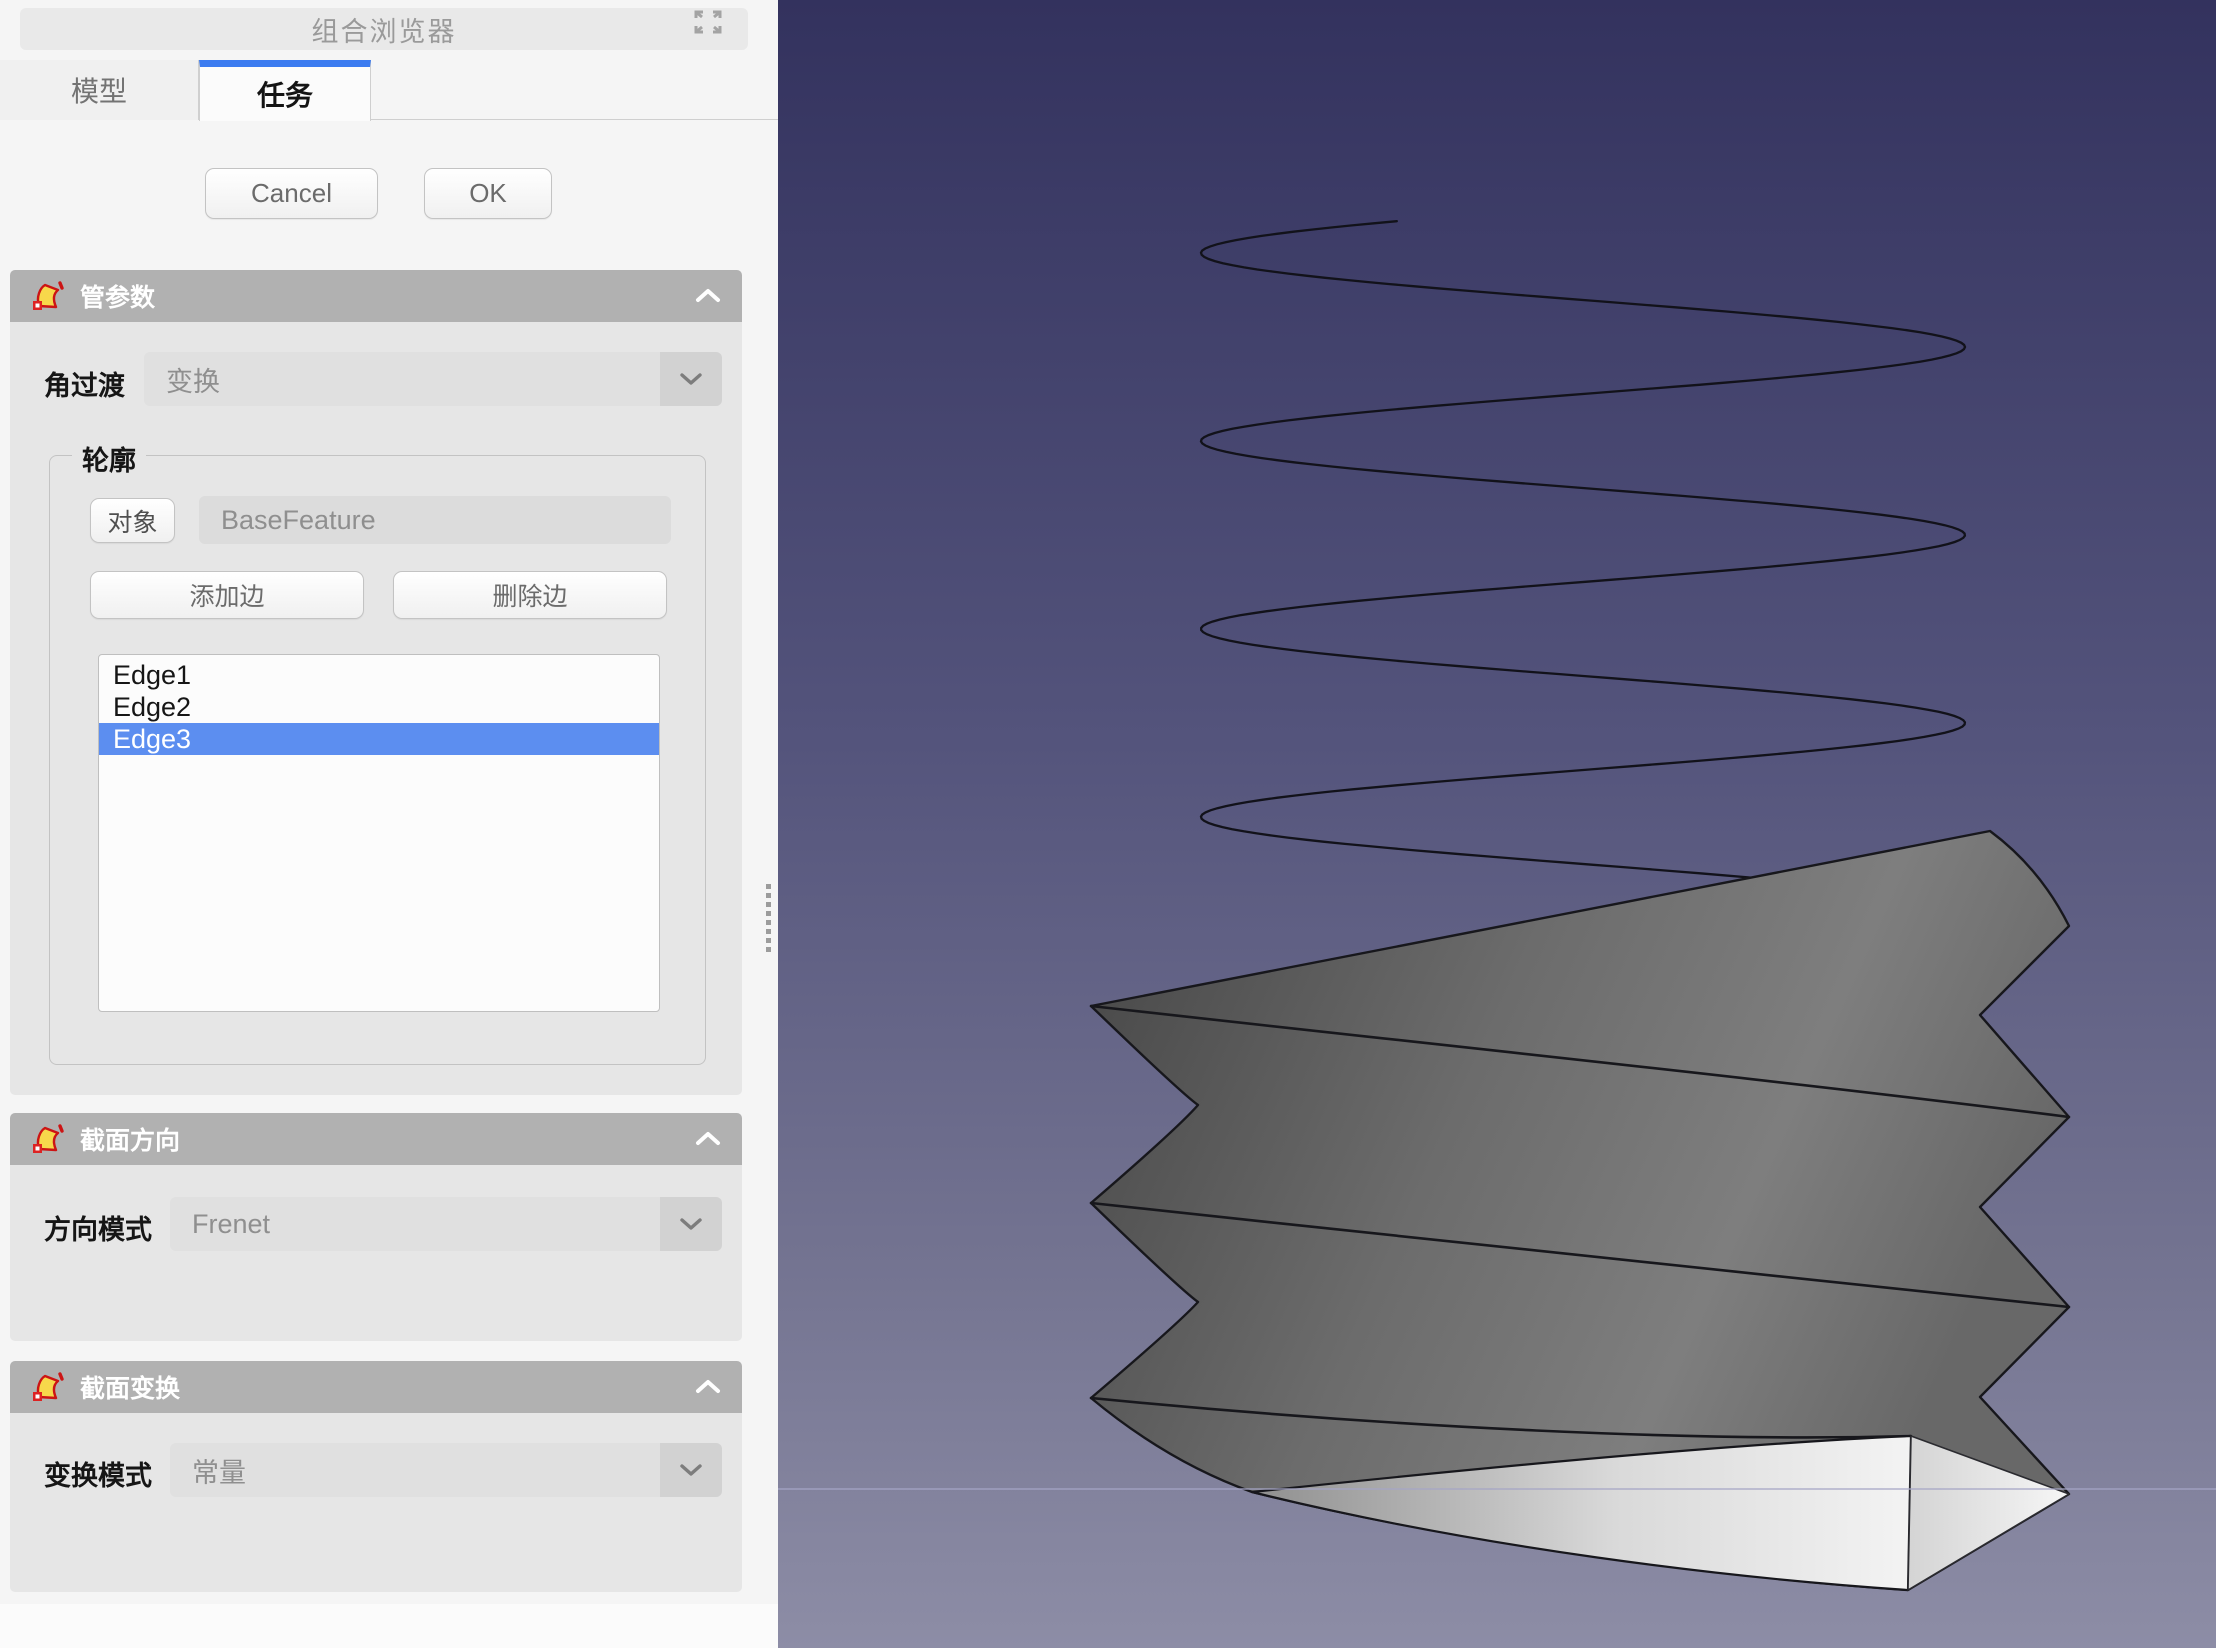  Describe the element at coordinates (379, 833) in the screenshot. I see `edge-list: Edge1 Edge2 Edge3` at that location.